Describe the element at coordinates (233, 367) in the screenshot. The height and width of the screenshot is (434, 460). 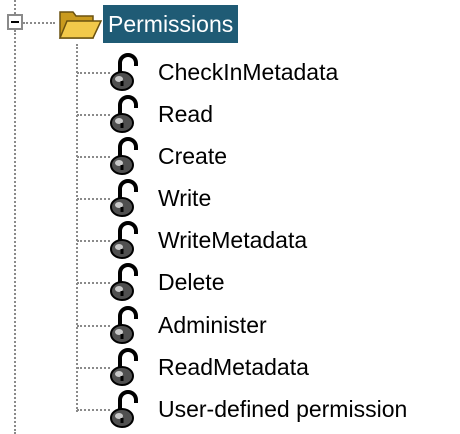
I see `tree-item-label: ReadMetadata` at that location.